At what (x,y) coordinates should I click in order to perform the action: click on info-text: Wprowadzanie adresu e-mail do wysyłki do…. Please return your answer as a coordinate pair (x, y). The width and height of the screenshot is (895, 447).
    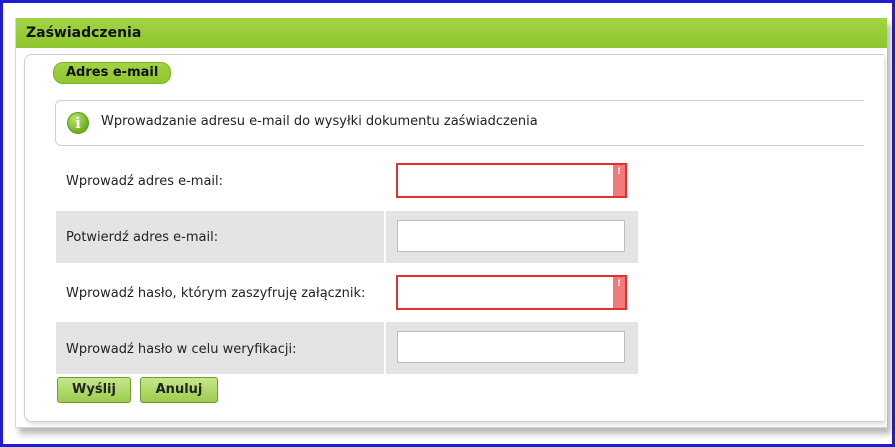
    Looking at the image, I should click on (319, 121).